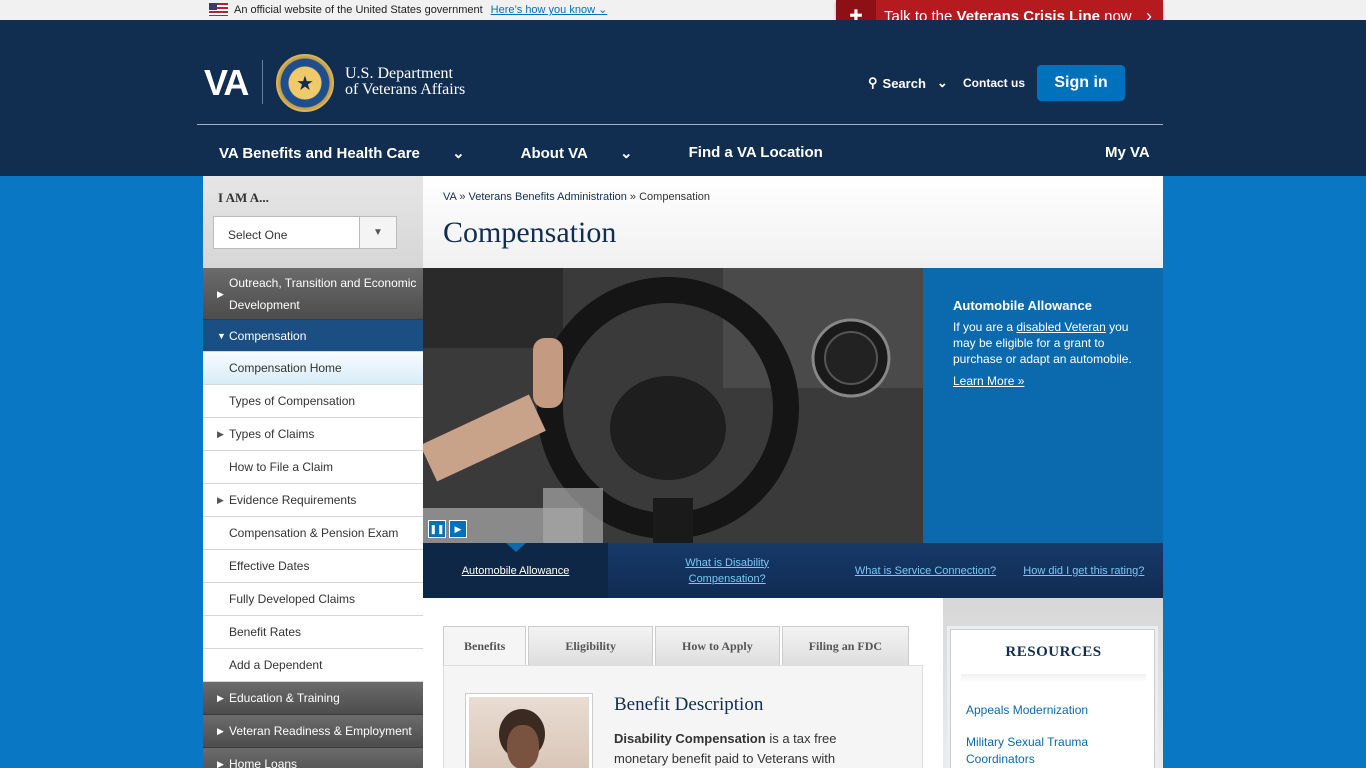 The image size is (1366, 768). I want to click on va-logo: VA, so click(226, 83).